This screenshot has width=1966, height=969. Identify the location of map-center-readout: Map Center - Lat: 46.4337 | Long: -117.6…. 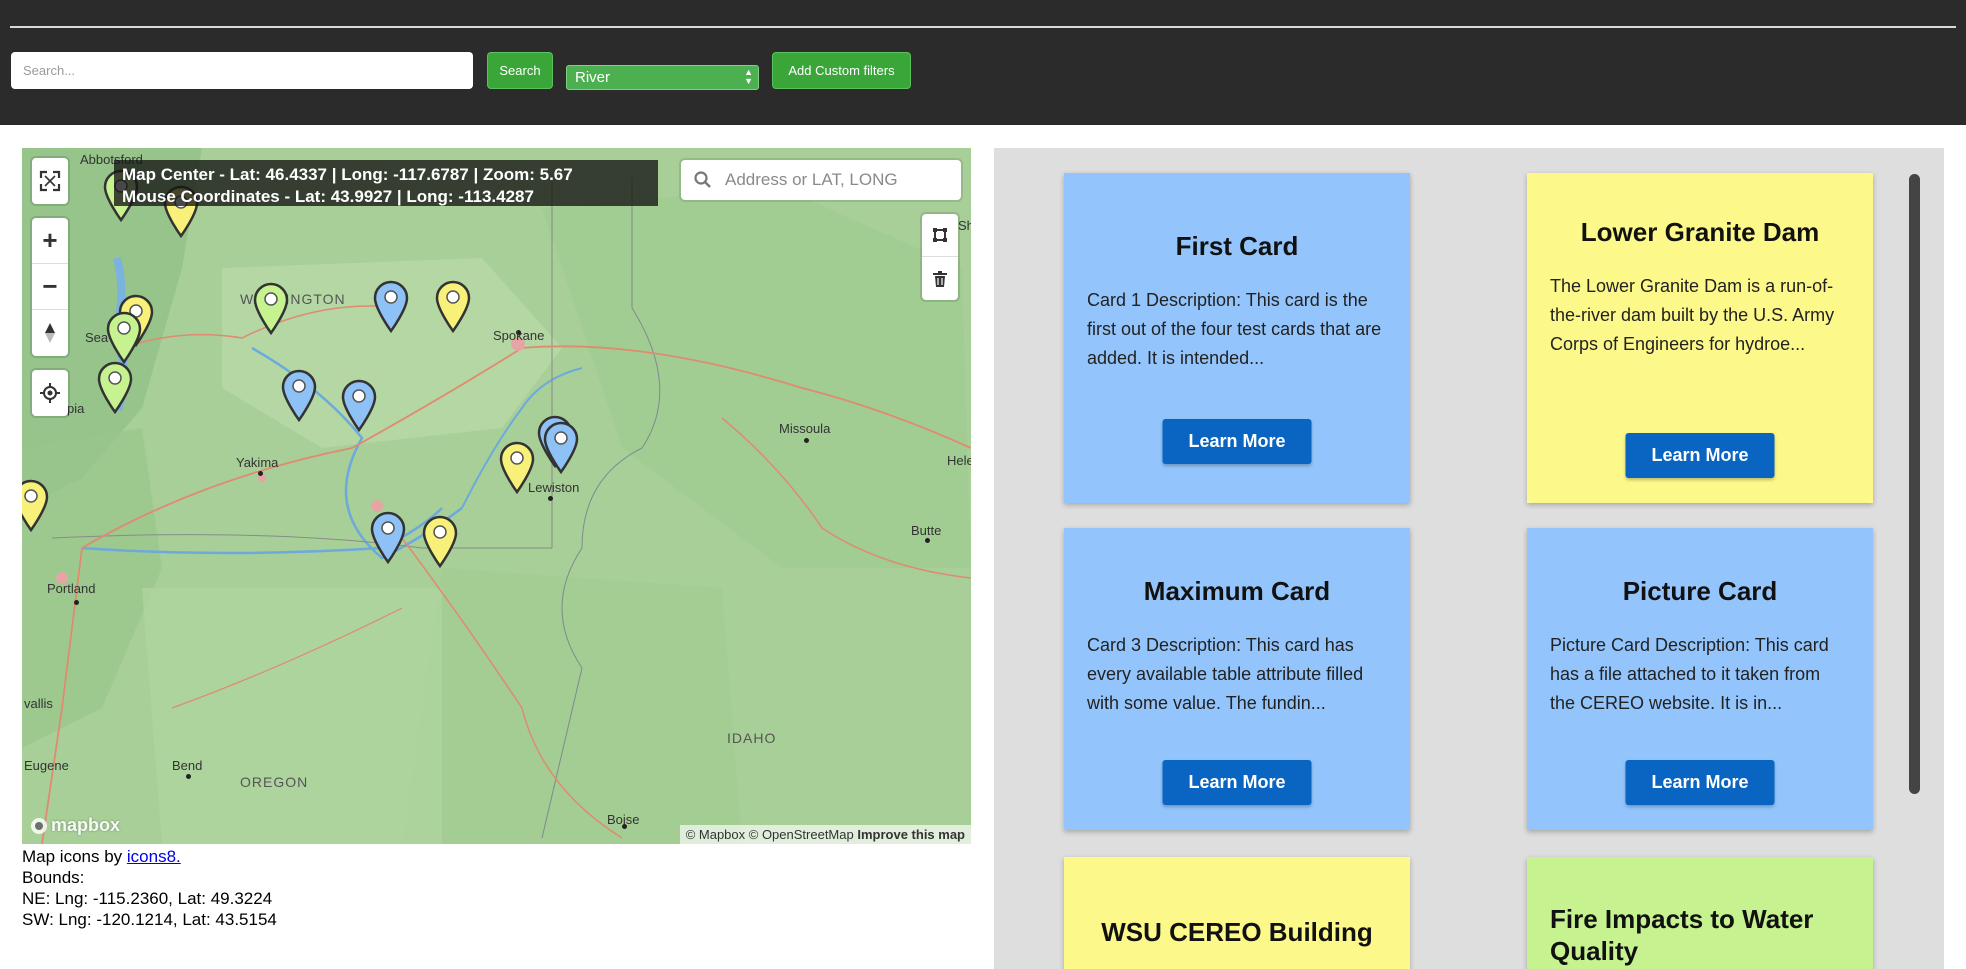
(347, 174).